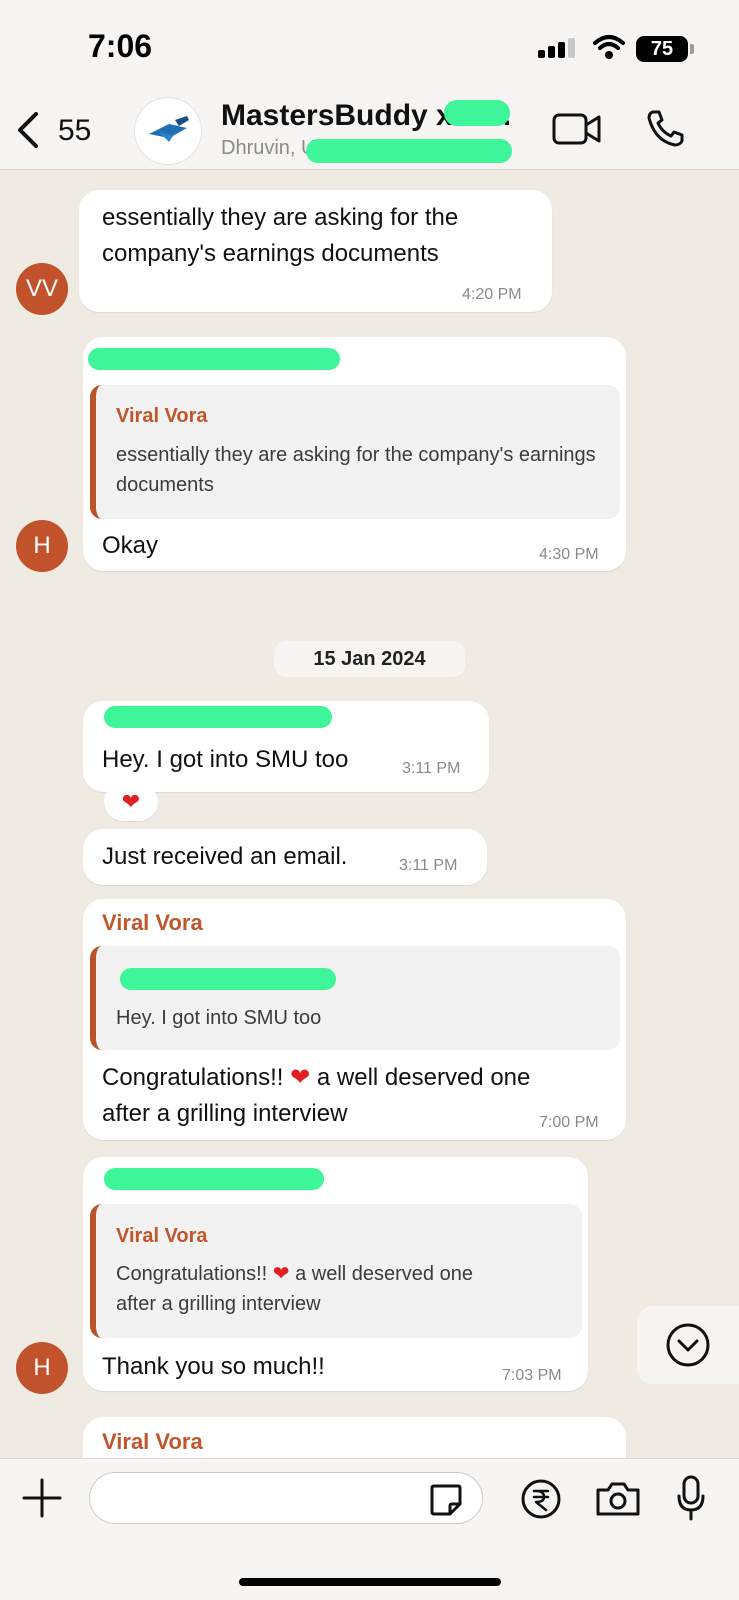 This screenshot has width=739, height=1600. I want to click on status-time: 7:06, so click(120, 46).